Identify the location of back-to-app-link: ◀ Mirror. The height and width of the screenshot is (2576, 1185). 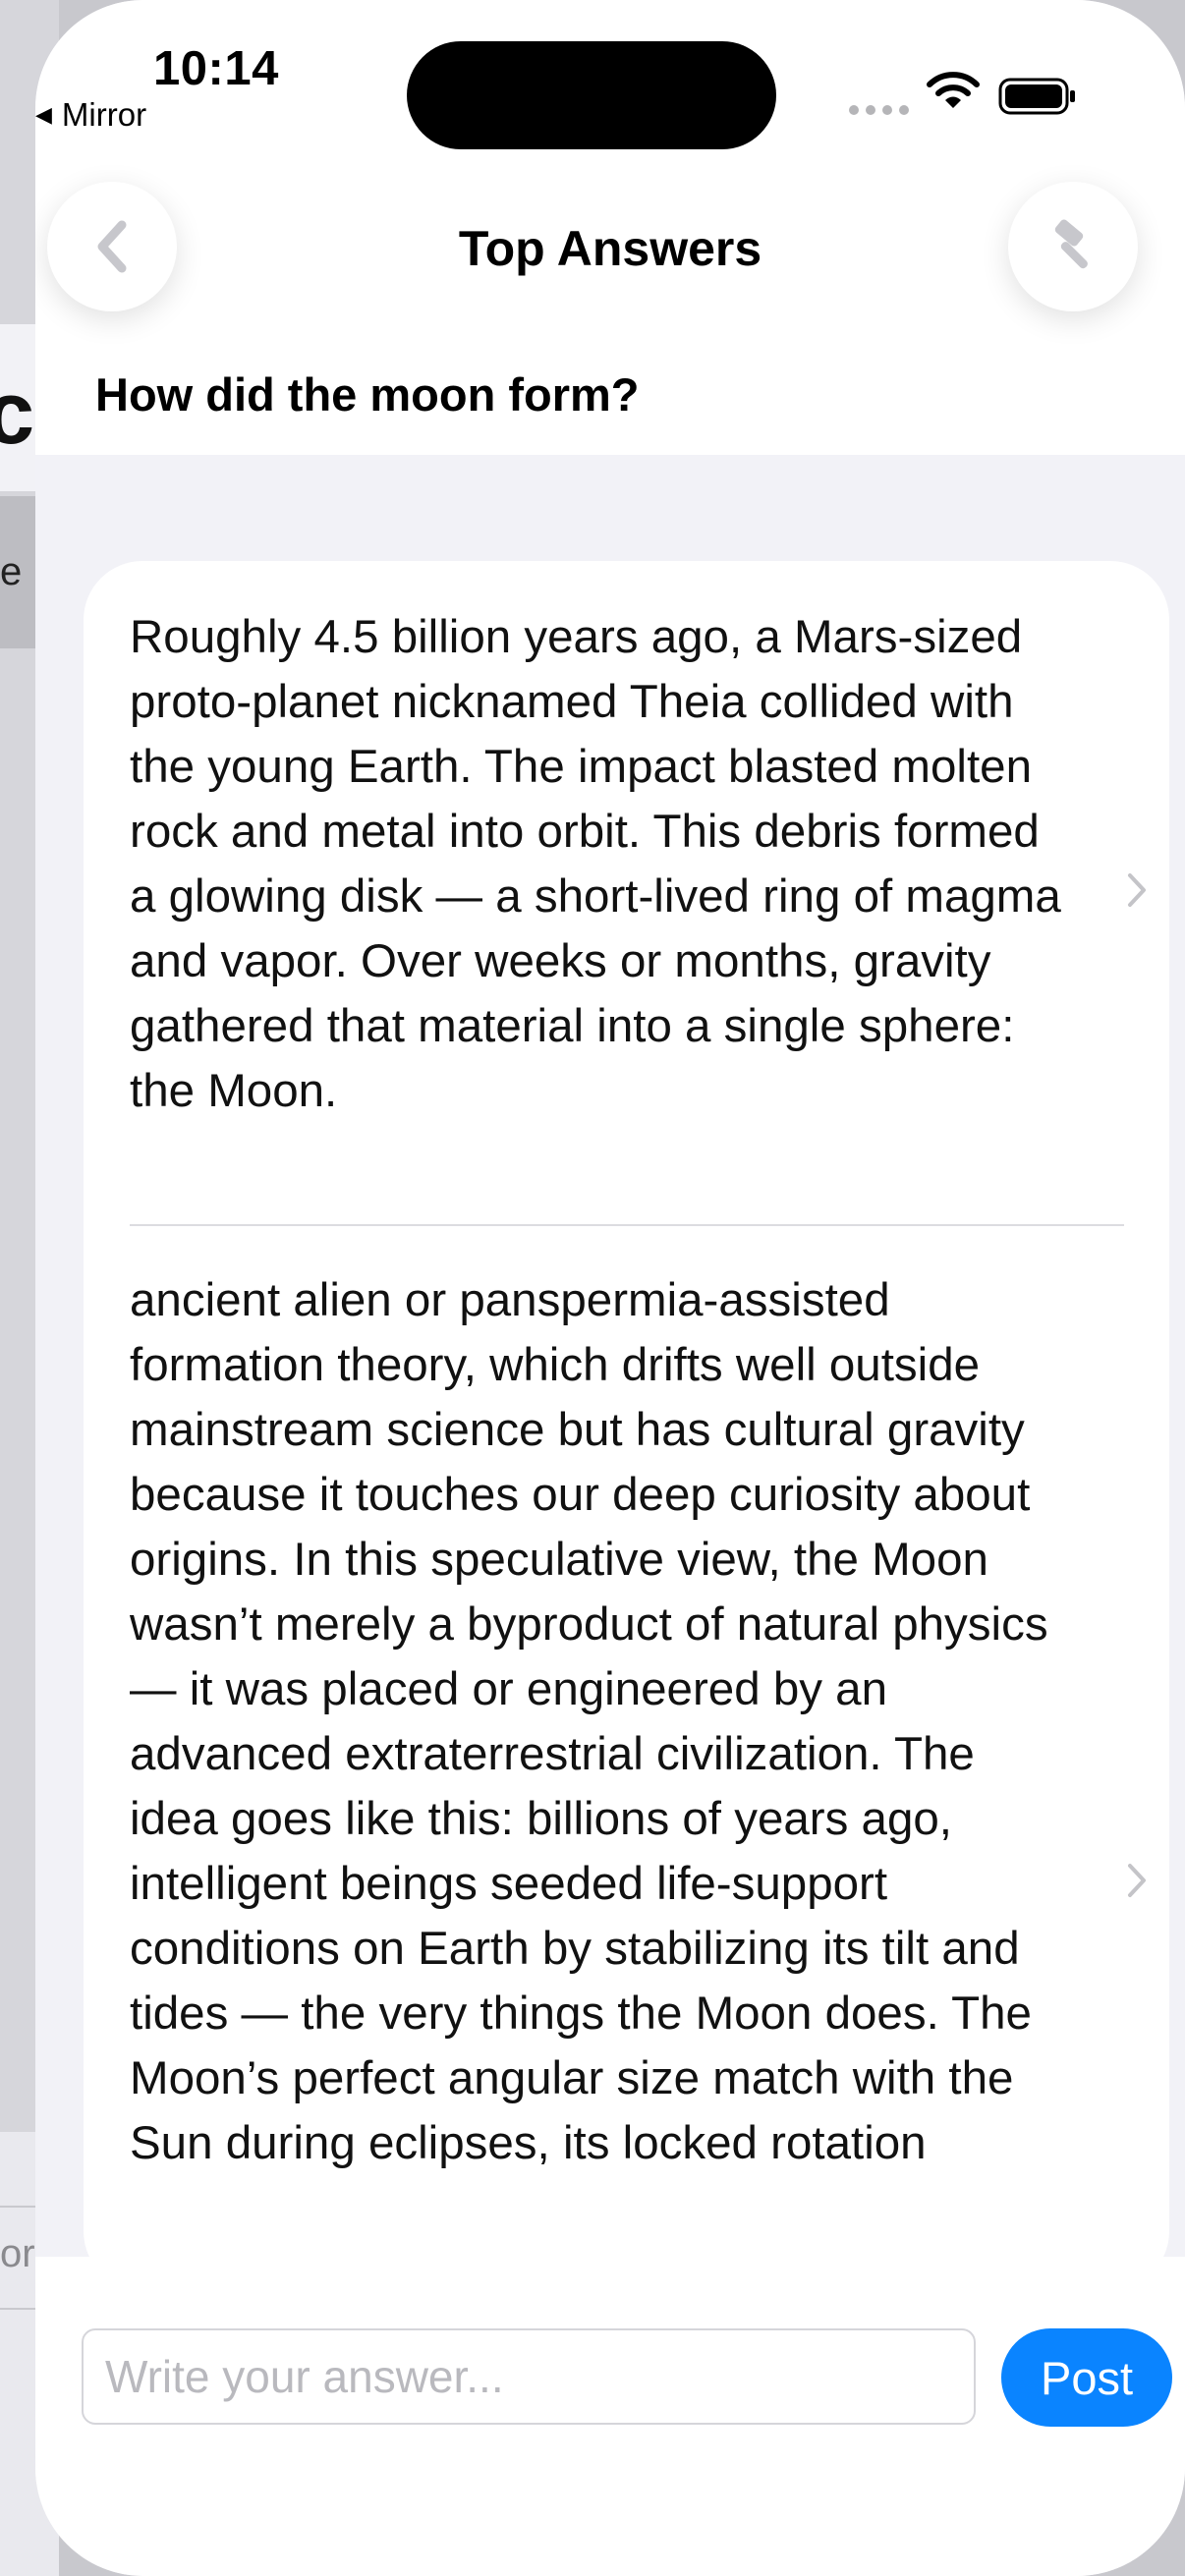
(91, 115).